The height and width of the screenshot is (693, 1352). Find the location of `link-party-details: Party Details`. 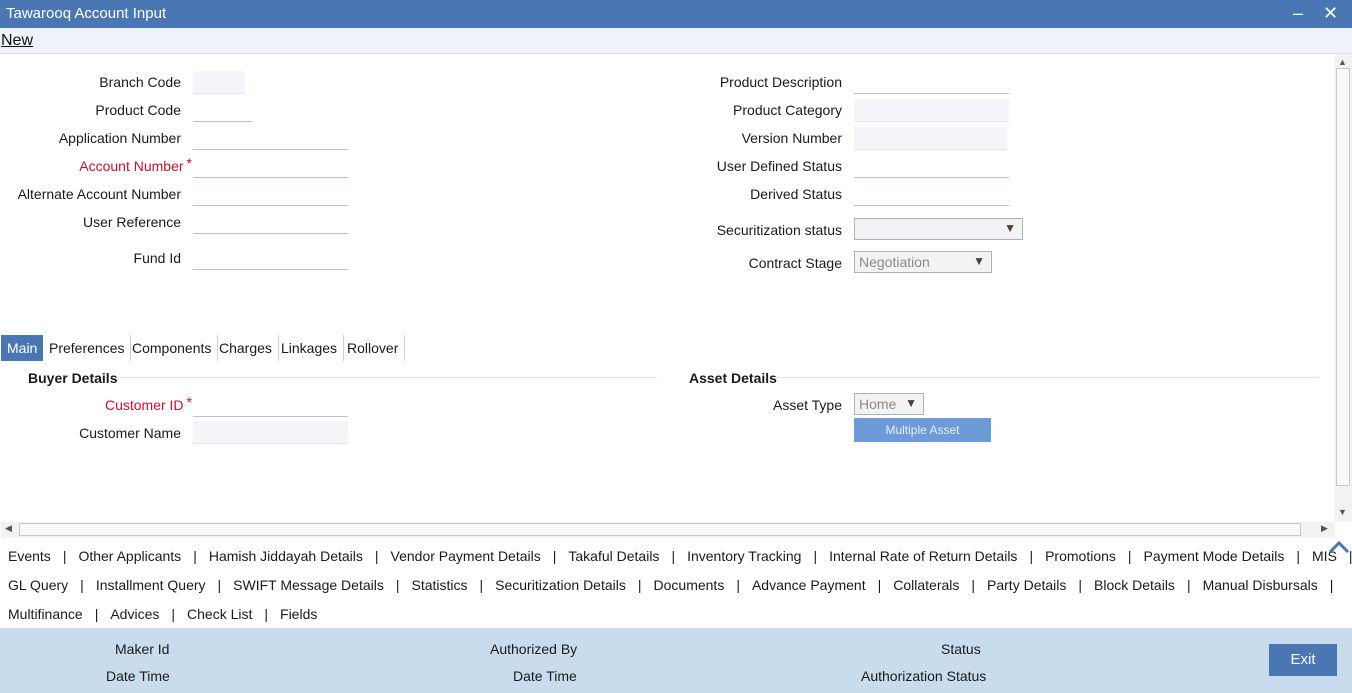

link-party-details: Party Details is located at coordinates (1026, 585).